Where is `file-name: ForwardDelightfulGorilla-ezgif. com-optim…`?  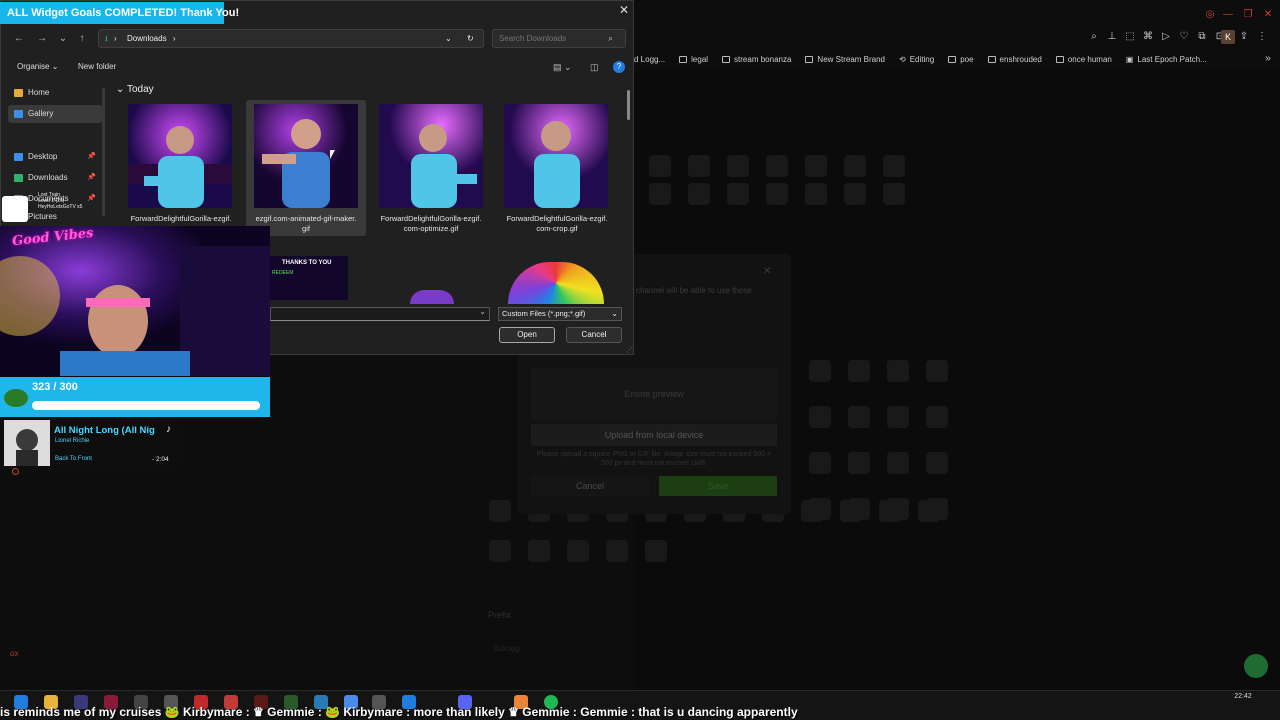 file-name: ForwardDelightfulGorilla-ezgif. com-optim… is located at coordinates (431, 224).